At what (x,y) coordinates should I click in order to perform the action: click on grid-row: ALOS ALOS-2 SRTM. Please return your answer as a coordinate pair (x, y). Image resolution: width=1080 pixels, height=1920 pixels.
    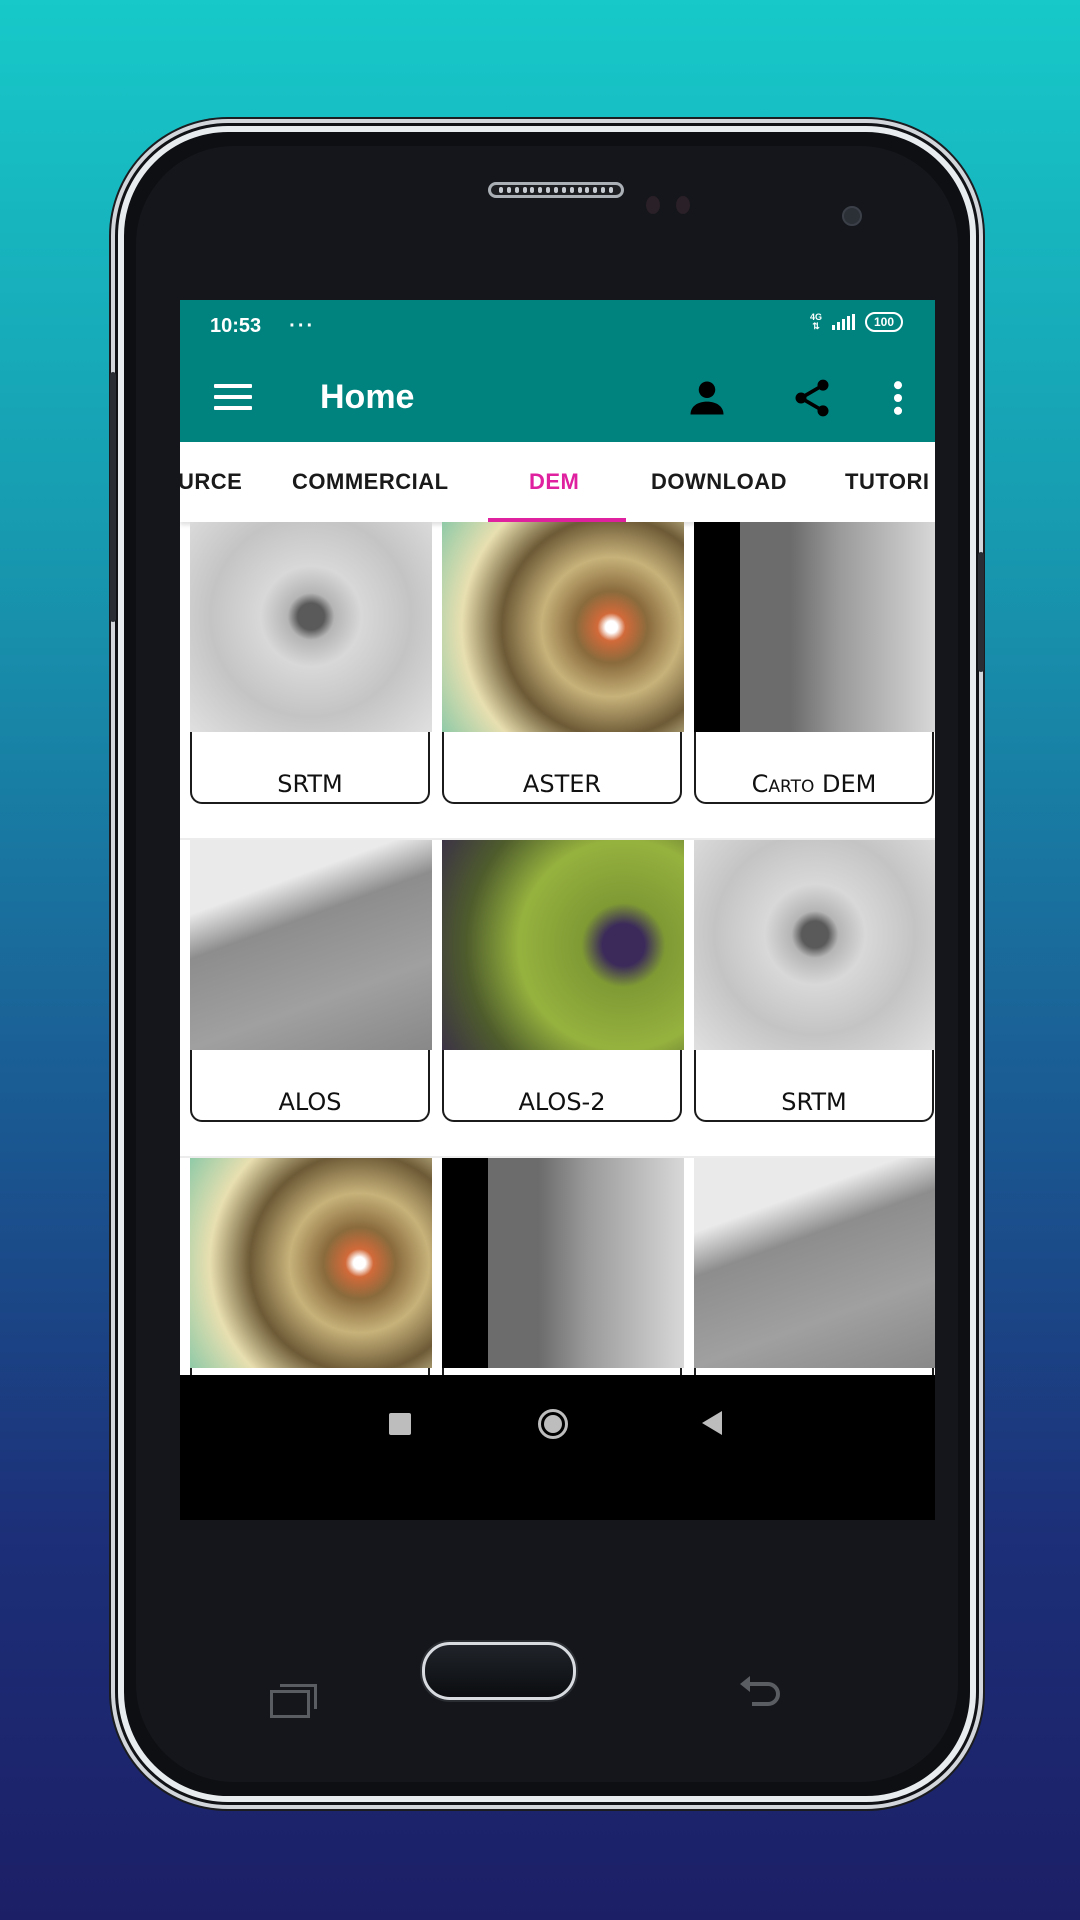
    Looking at the image, I should click on (557, 999).